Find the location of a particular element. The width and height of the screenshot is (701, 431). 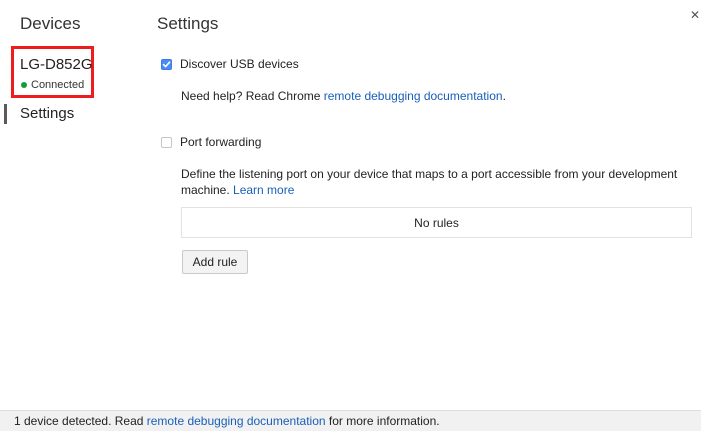

port-forwarding-label: Port forwarding is located at coordinates (221, 142).